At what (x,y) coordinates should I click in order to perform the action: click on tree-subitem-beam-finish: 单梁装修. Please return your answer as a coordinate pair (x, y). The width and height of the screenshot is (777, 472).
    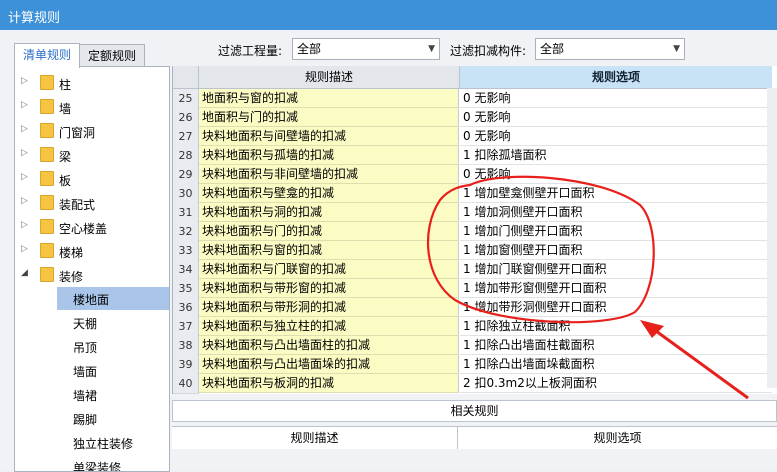
    Looking at the image, I should click on (113, 463).